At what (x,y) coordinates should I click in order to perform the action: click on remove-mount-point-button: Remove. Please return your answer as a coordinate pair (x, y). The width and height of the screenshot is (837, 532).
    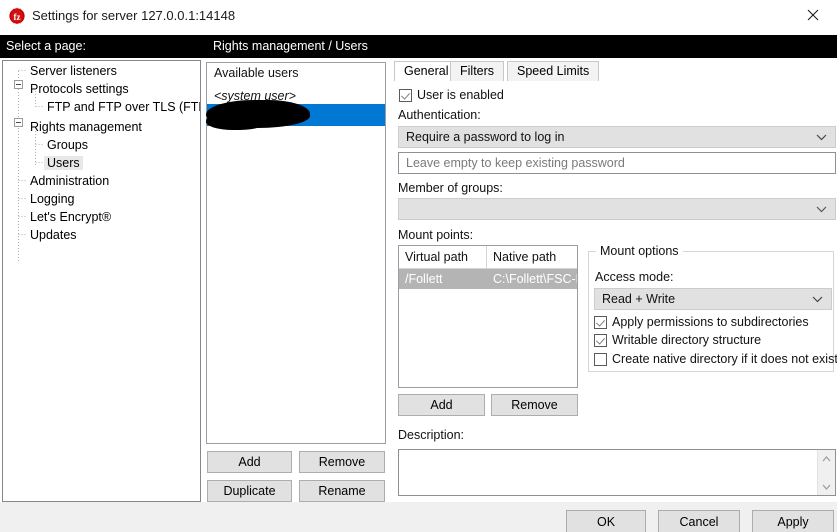
    Looking at the image, I should click on (534, 405).